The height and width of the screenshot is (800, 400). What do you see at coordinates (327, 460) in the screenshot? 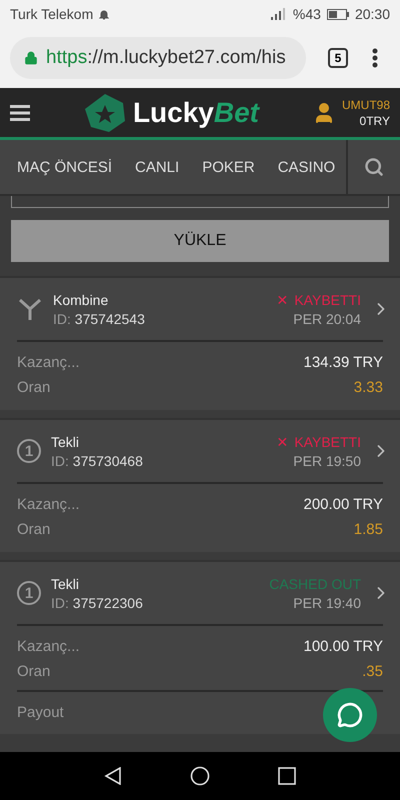
I see `bet-date: PER 19:50` at bounding box center [327, 460].